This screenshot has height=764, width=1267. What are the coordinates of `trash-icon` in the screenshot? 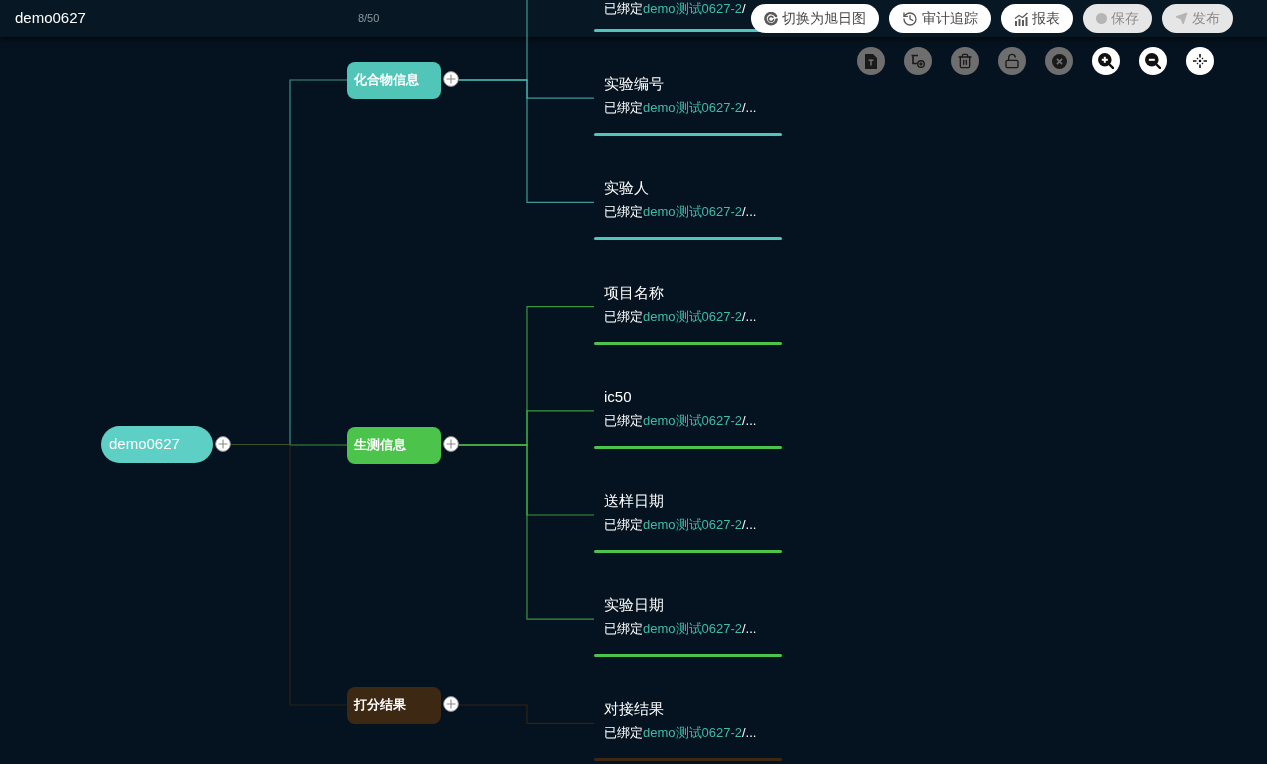 It's located at (965, 61).